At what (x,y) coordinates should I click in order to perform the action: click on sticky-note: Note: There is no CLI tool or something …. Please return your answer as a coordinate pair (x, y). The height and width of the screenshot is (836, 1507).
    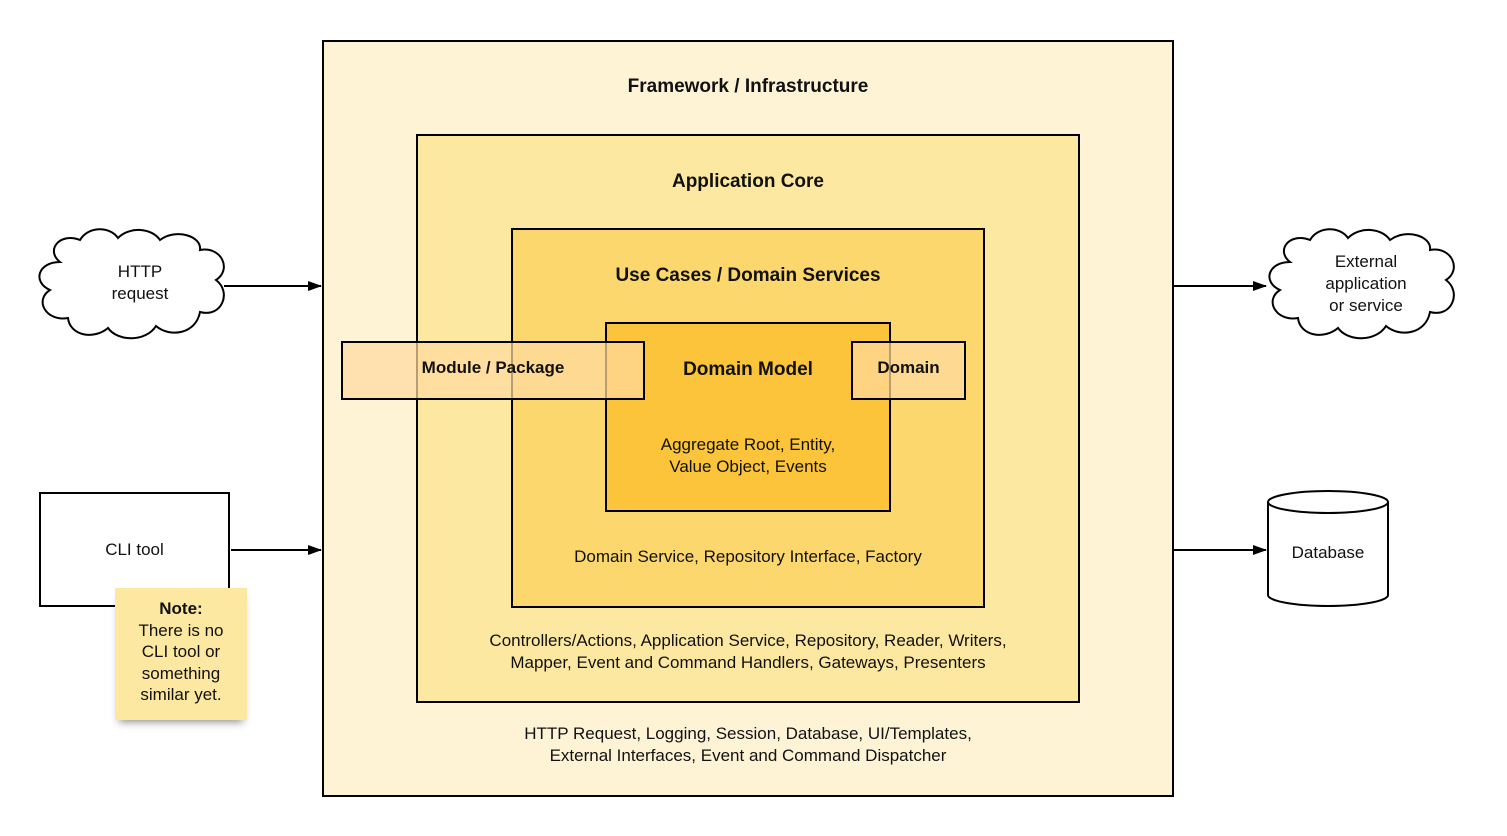
    Looking at the image, I should click on (181, 654).